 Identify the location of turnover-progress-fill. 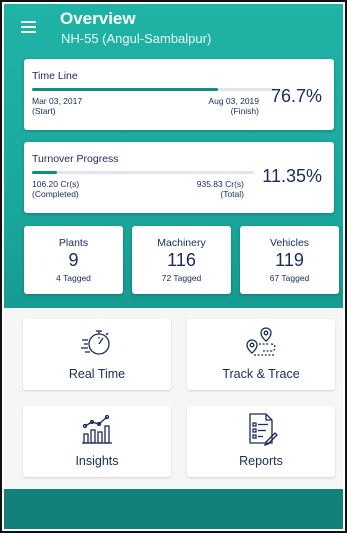
(45, 172).